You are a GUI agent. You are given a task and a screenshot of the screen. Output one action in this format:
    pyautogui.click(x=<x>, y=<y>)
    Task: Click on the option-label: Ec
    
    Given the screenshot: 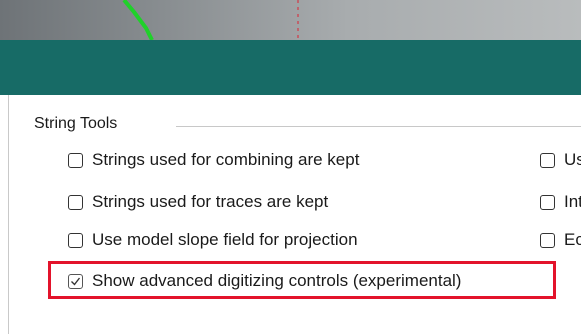 What is the action you would take?
    pyautogui.click(x=572, y=239)
    